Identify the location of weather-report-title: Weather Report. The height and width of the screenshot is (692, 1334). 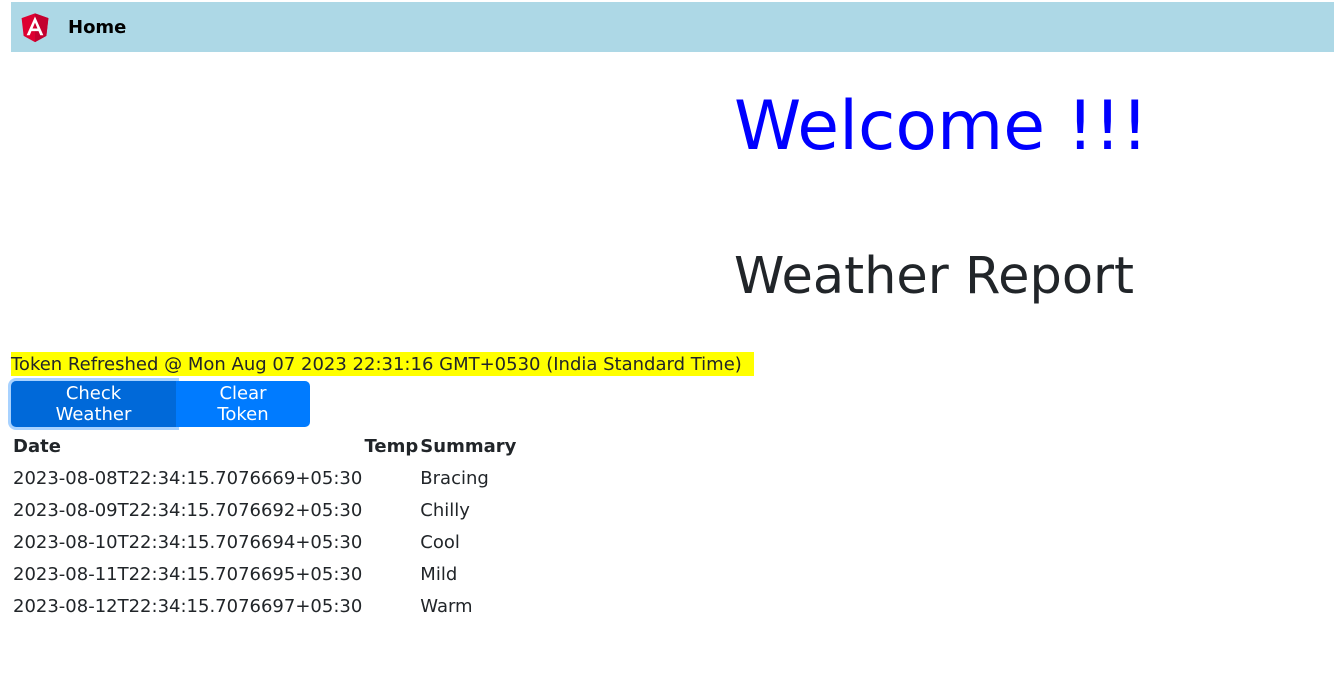
(934, 276).